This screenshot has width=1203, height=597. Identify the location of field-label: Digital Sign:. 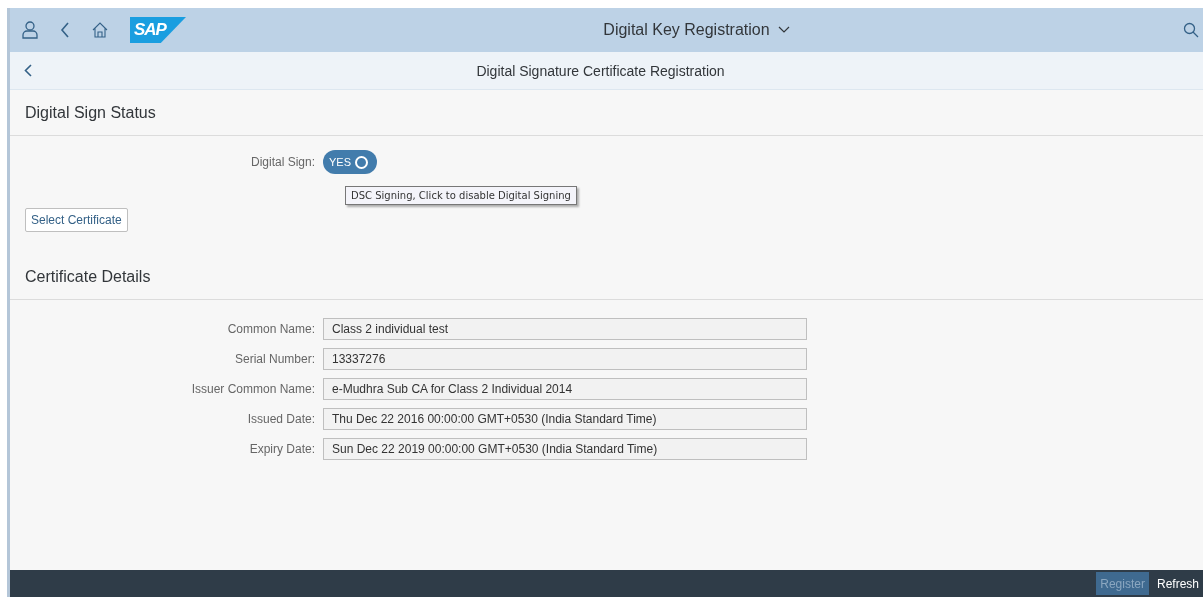
(282, 162).